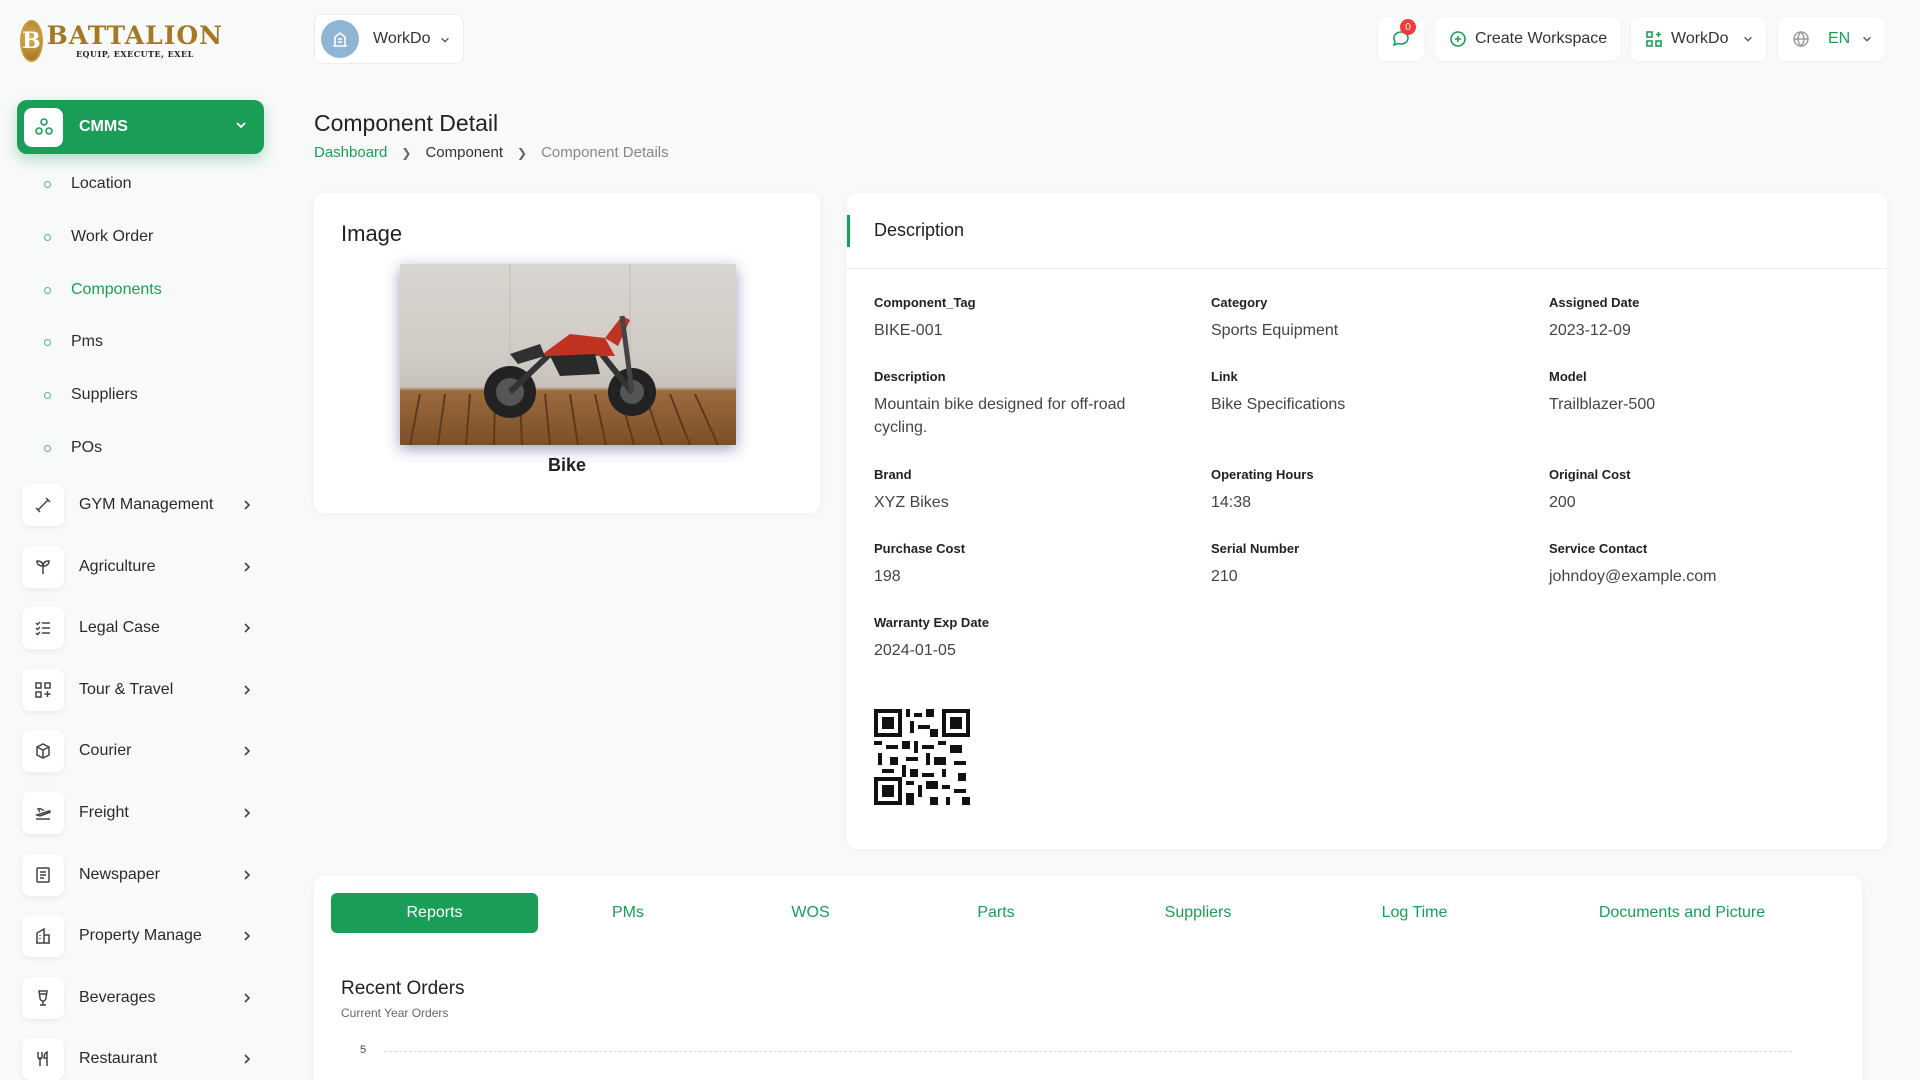  I want to click on breadcrumb-current: Component Details, so click(605, 152).